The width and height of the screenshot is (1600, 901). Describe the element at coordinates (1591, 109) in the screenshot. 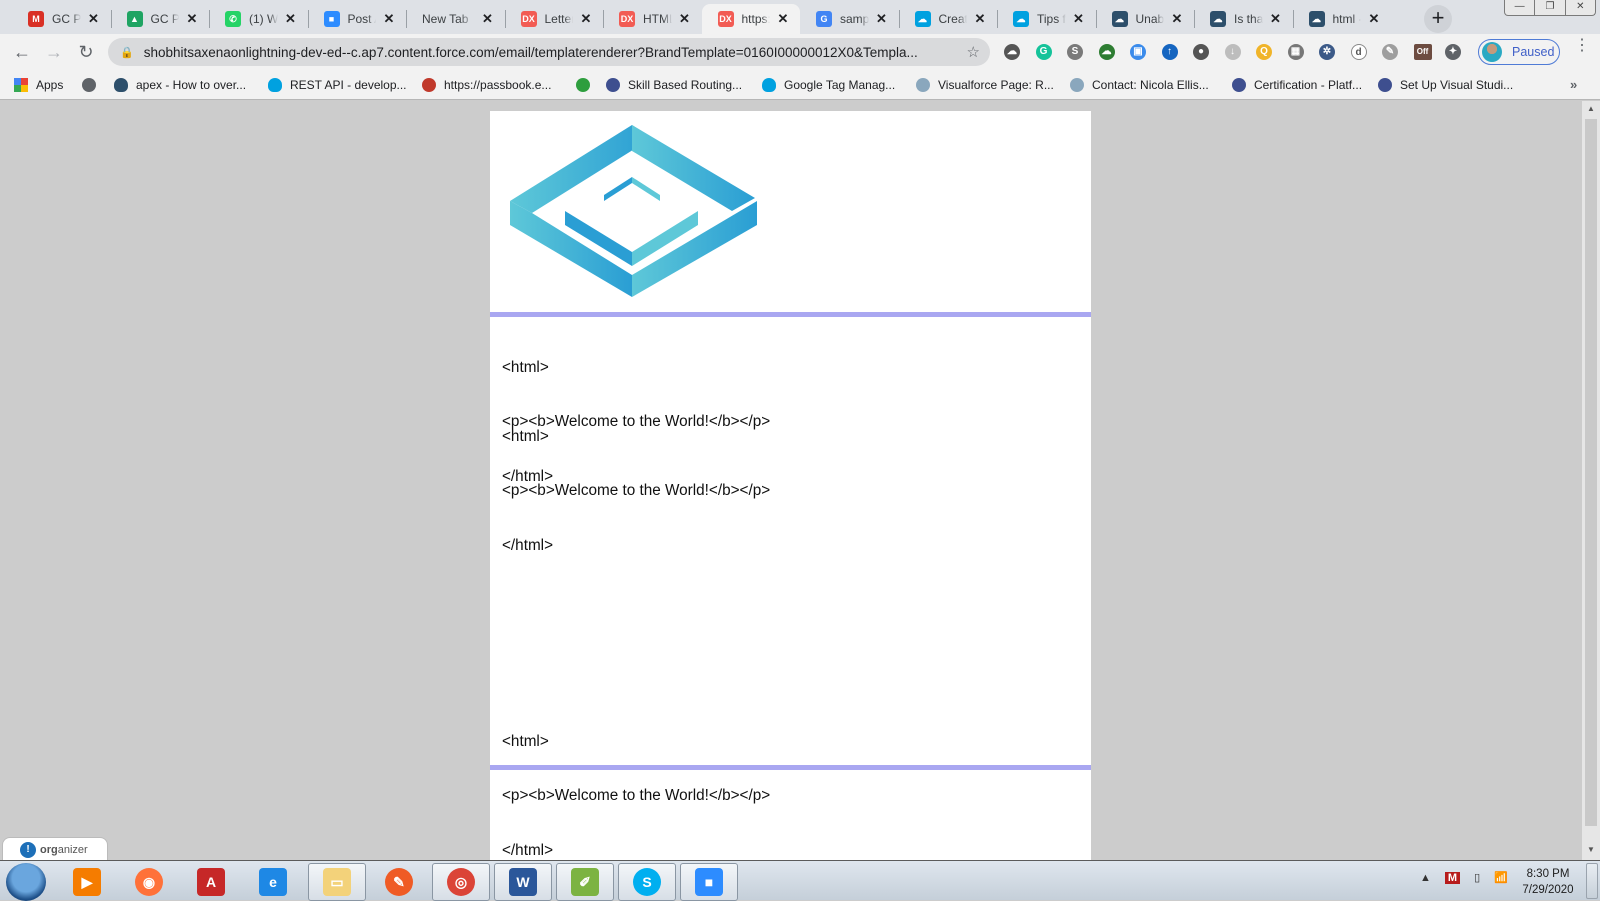

I see `scroll-up-arrow-icon: ▲` at that location.